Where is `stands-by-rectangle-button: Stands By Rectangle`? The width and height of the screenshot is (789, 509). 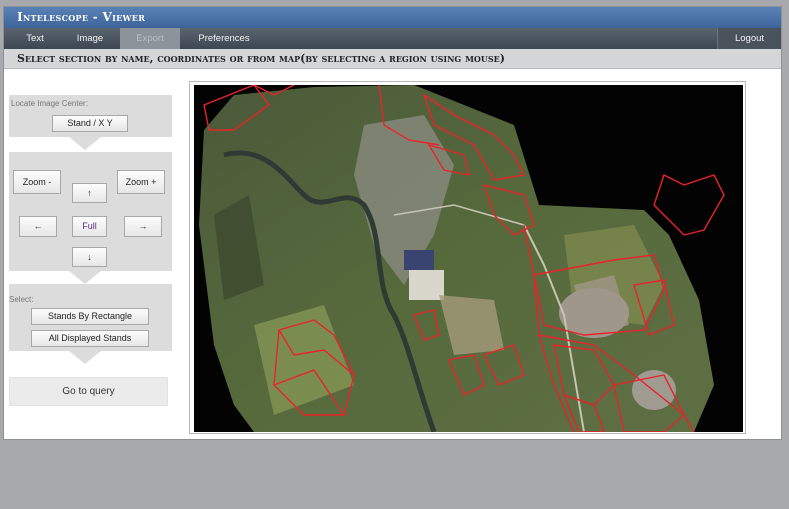
stands-by-rectangle-button: Stands By Rectangle is located at coordinates (90, 316).